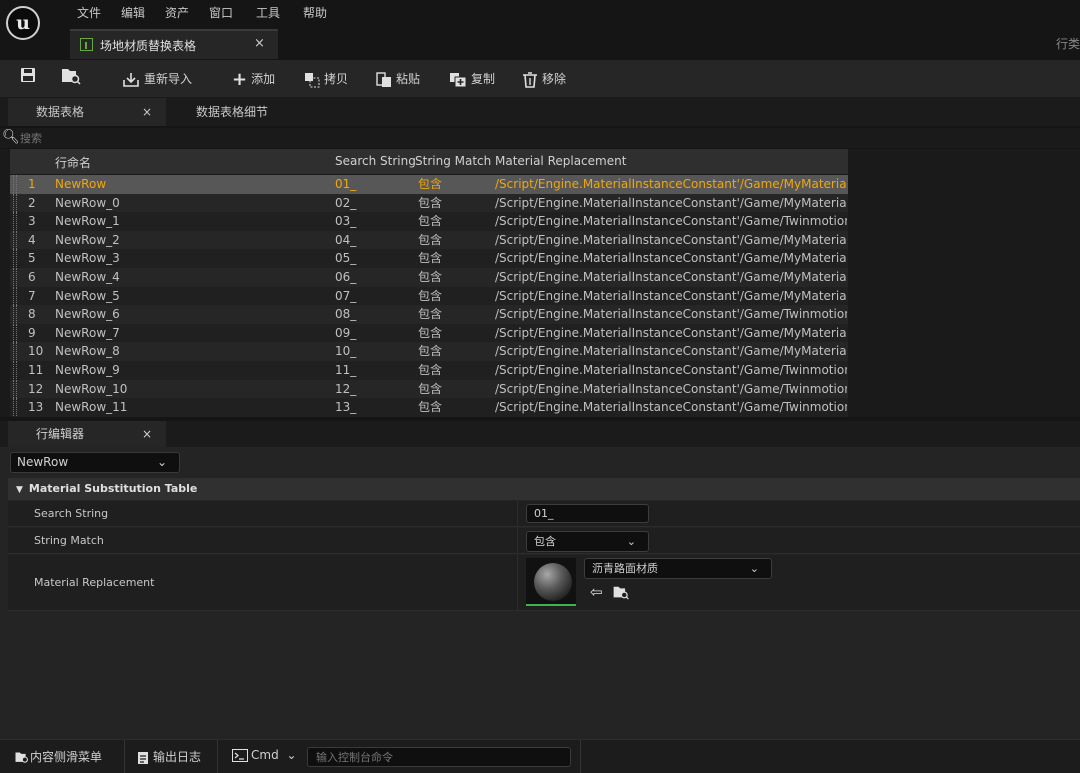  Describe the element at coordinates (544, 79) in the screenshot. I see `remove-button: 移除` at that location.